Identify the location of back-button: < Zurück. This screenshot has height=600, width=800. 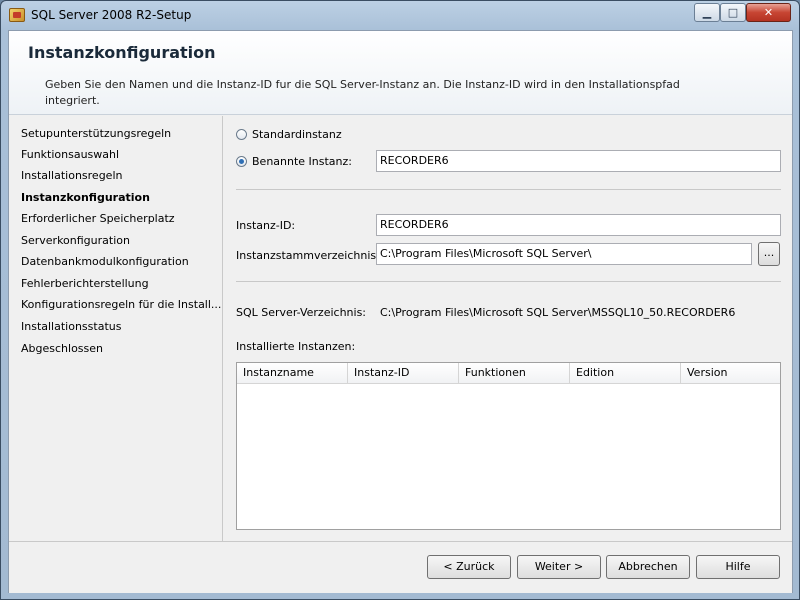
(469, 567).